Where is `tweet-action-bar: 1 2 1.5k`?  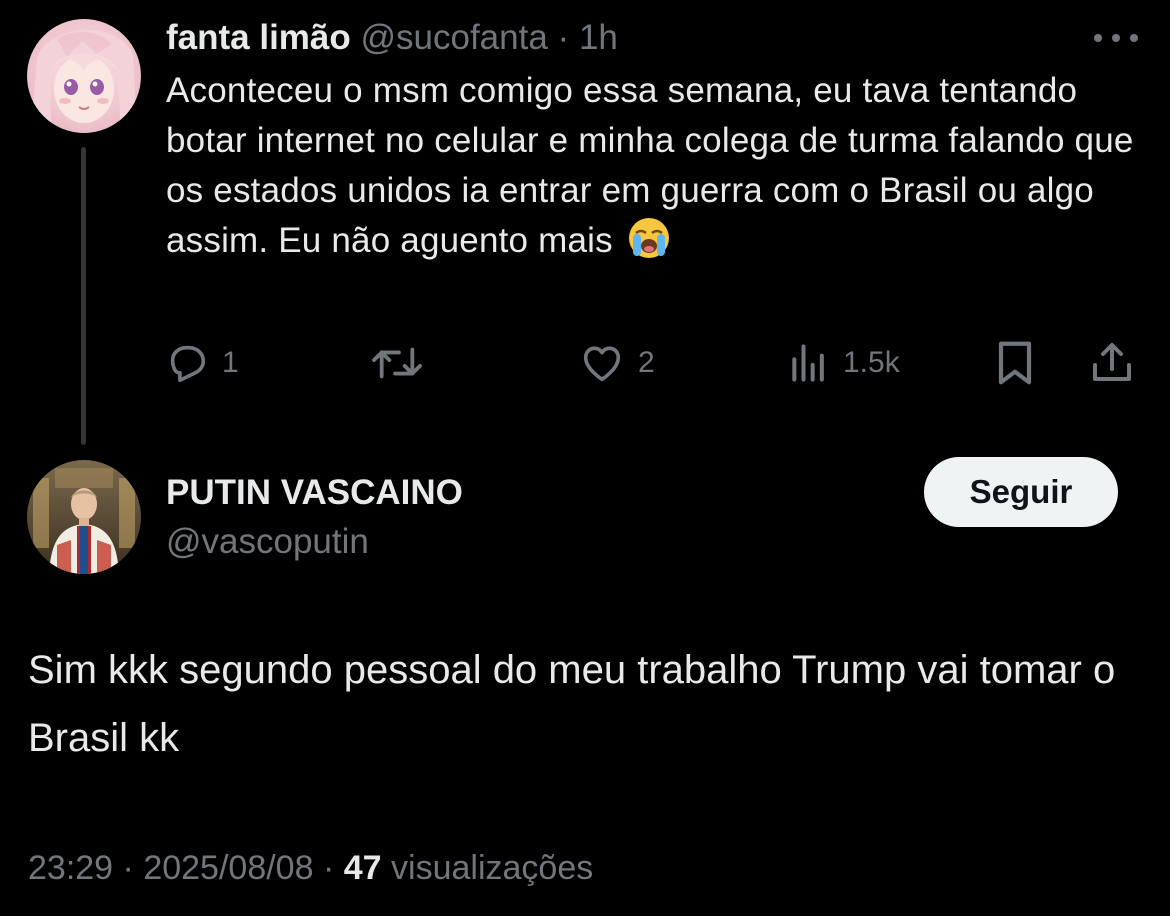 tweet-action-bar: 1 2 1.5k is located at coordinates (585, 363).